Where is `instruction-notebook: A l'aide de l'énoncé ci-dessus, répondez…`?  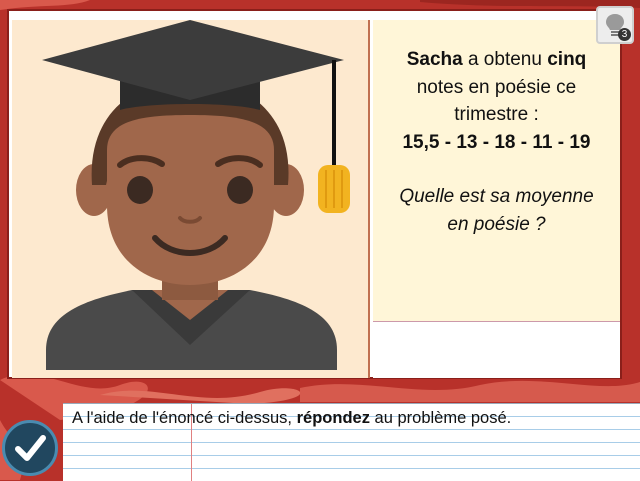 instruction-notebook: A l'aide de l'énoncé ci-dessus, répondez… is located at coordinates (351, 442).